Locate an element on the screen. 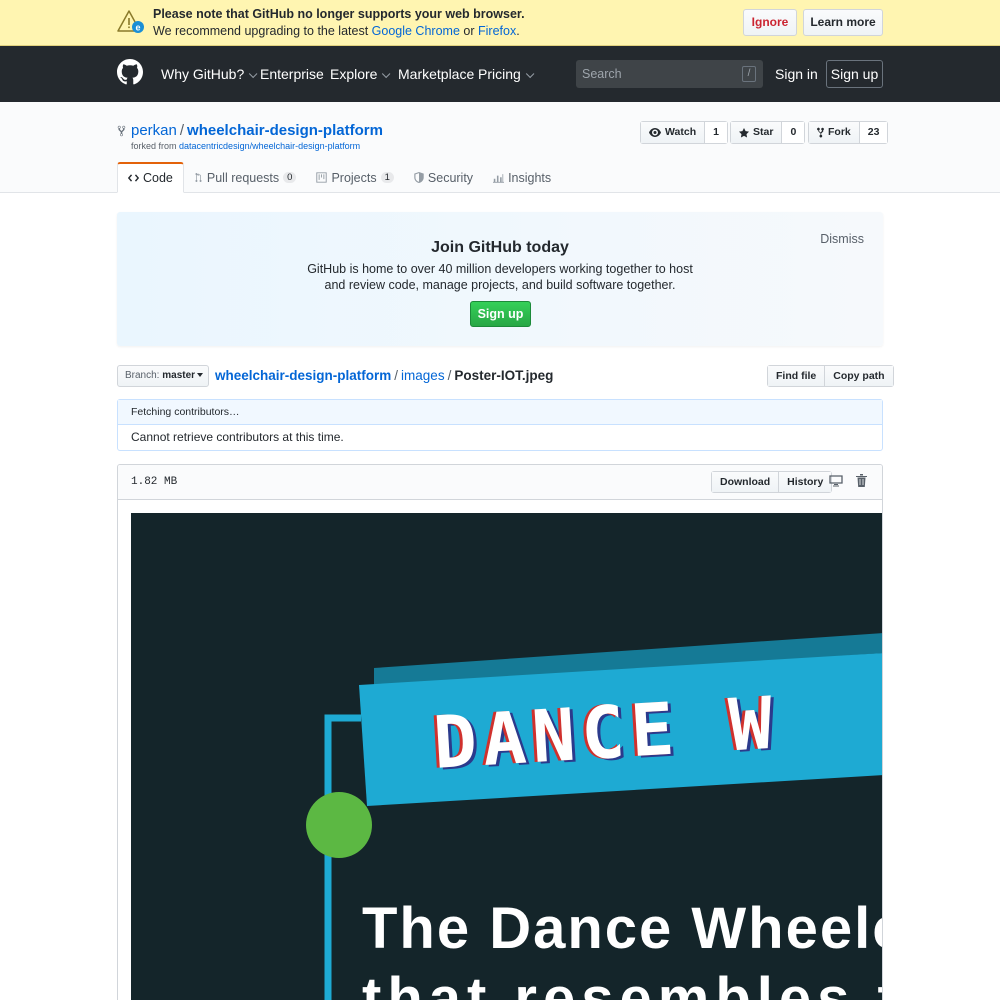  find-file-button: Find file is located at coordinates (796, 376).